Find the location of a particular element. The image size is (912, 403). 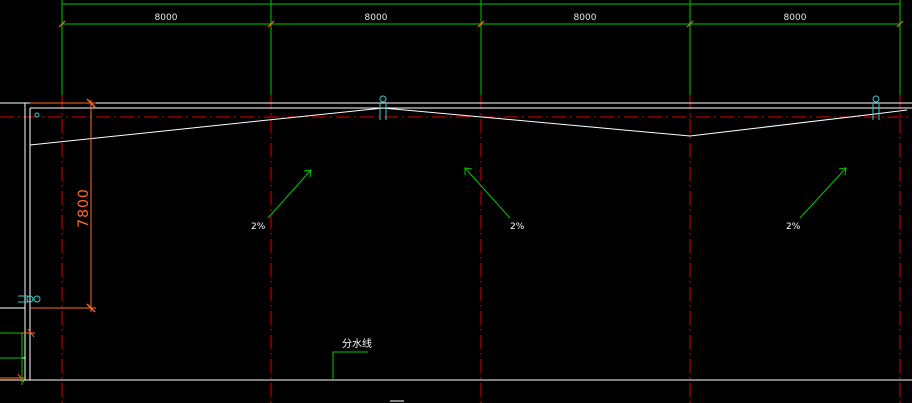

ridge-label: 分水线 is located at coordinates (357, 343).